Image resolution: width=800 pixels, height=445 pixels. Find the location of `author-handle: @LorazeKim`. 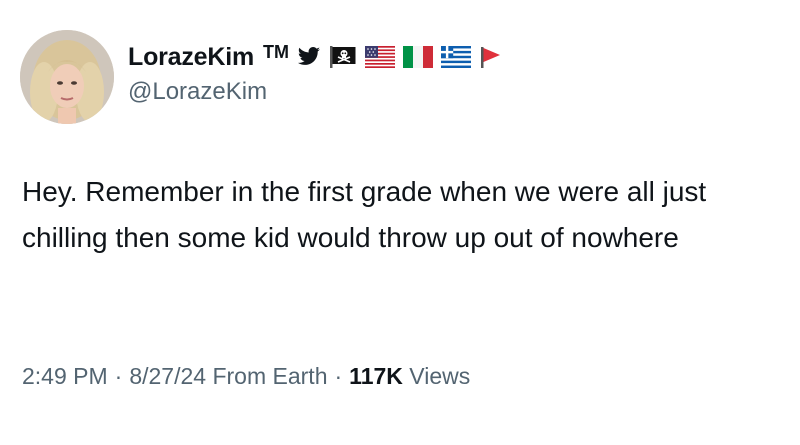

author-handle: @LorazeKim is located at coordinates (197, 92).